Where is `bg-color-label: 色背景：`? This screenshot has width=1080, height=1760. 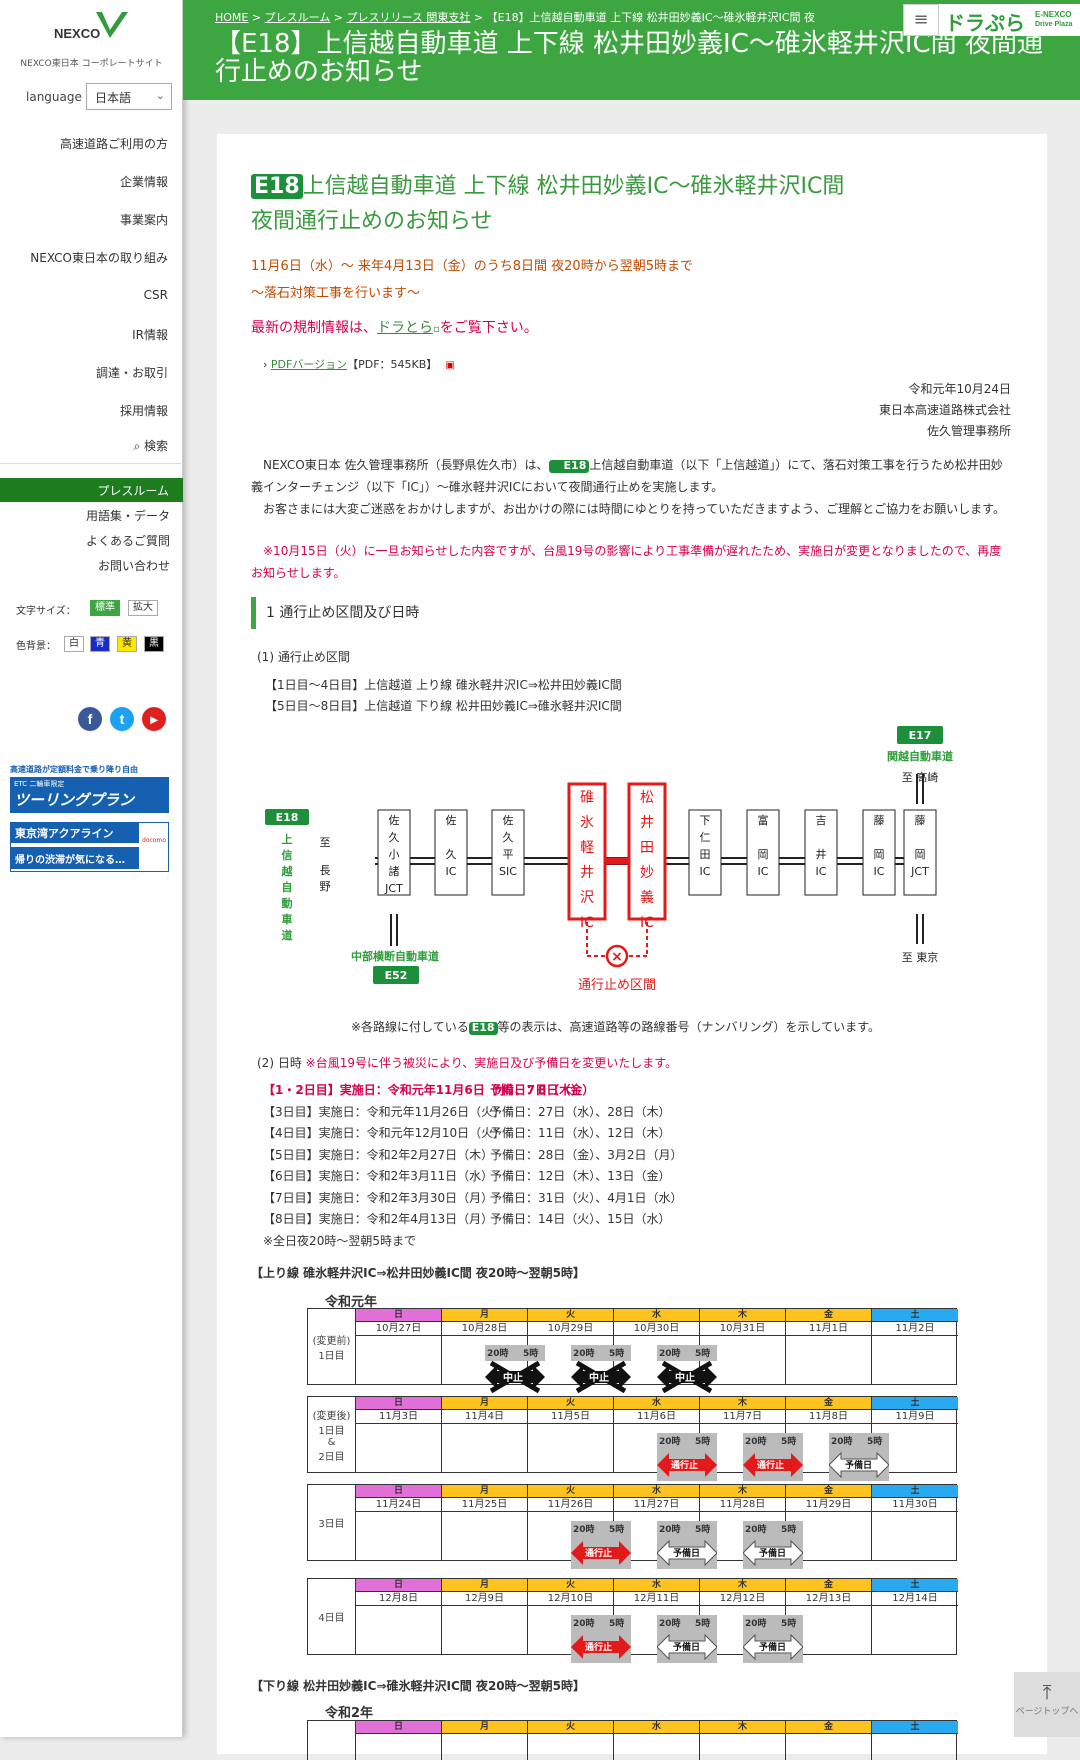
bg-color-label: 色背景： is located at coordinates (36, 646).